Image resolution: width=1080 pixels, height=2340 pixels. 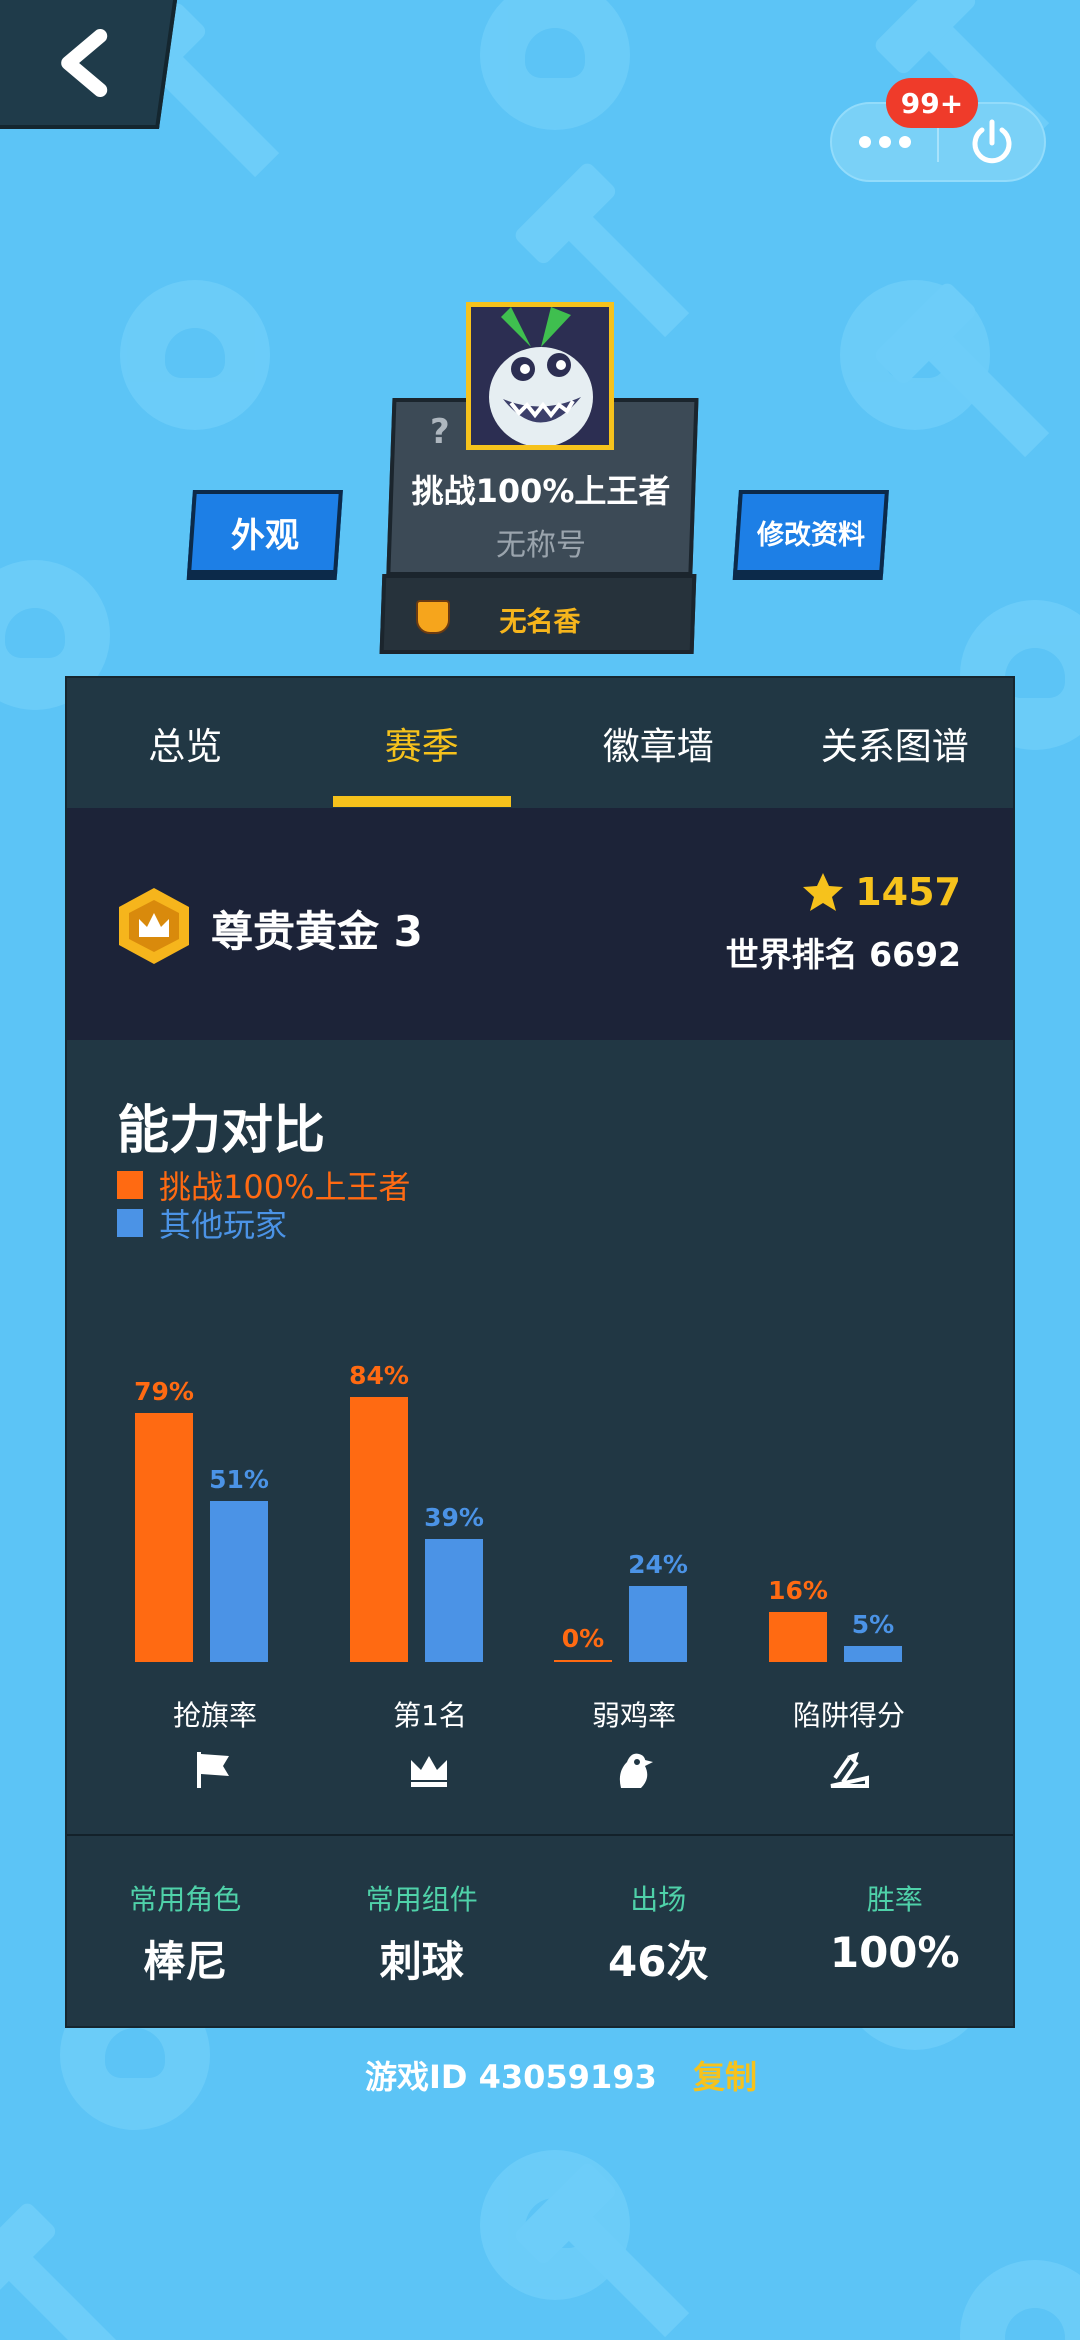 What do you see at coordinates (511, 2077) in the screenshot?
I see `game-id: 游戏ID 43059193` at bounding box center [511, 2077].